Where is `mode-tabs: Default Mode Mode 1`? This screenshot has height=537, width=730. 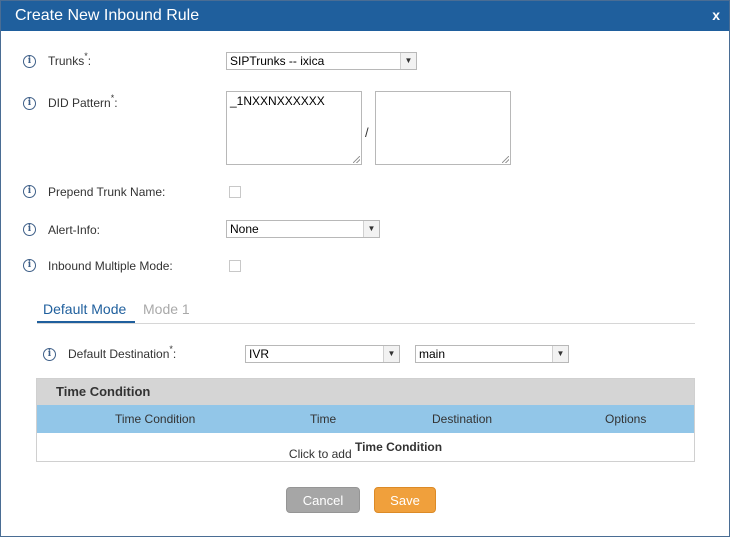
mode-tabs: Default Mode Mode 1 is located at coordinates (366, 311).